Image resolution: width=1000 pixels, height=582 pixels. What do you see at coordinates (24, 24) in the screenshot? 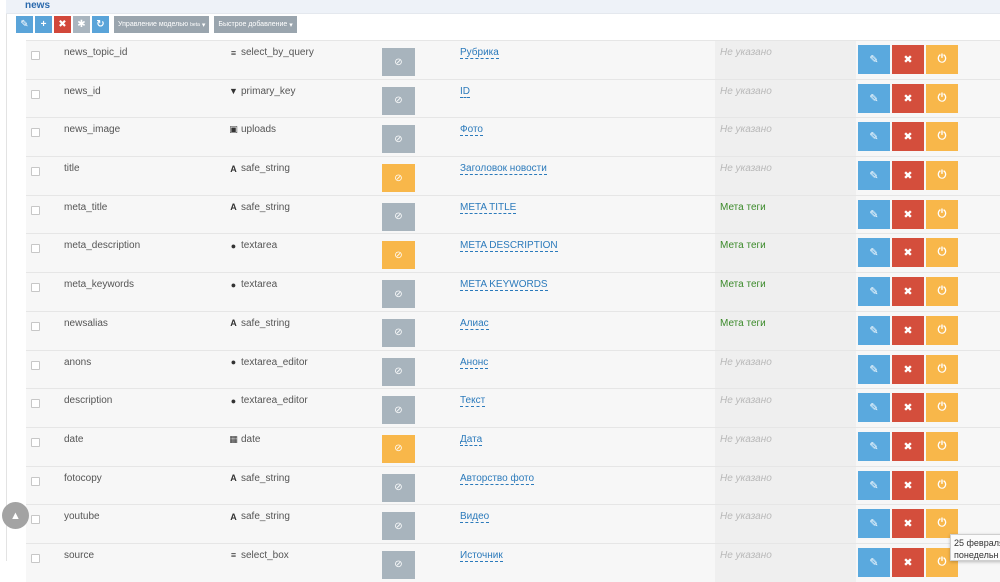
I see `edit-button: ✎` at bounding box center [24, 24].